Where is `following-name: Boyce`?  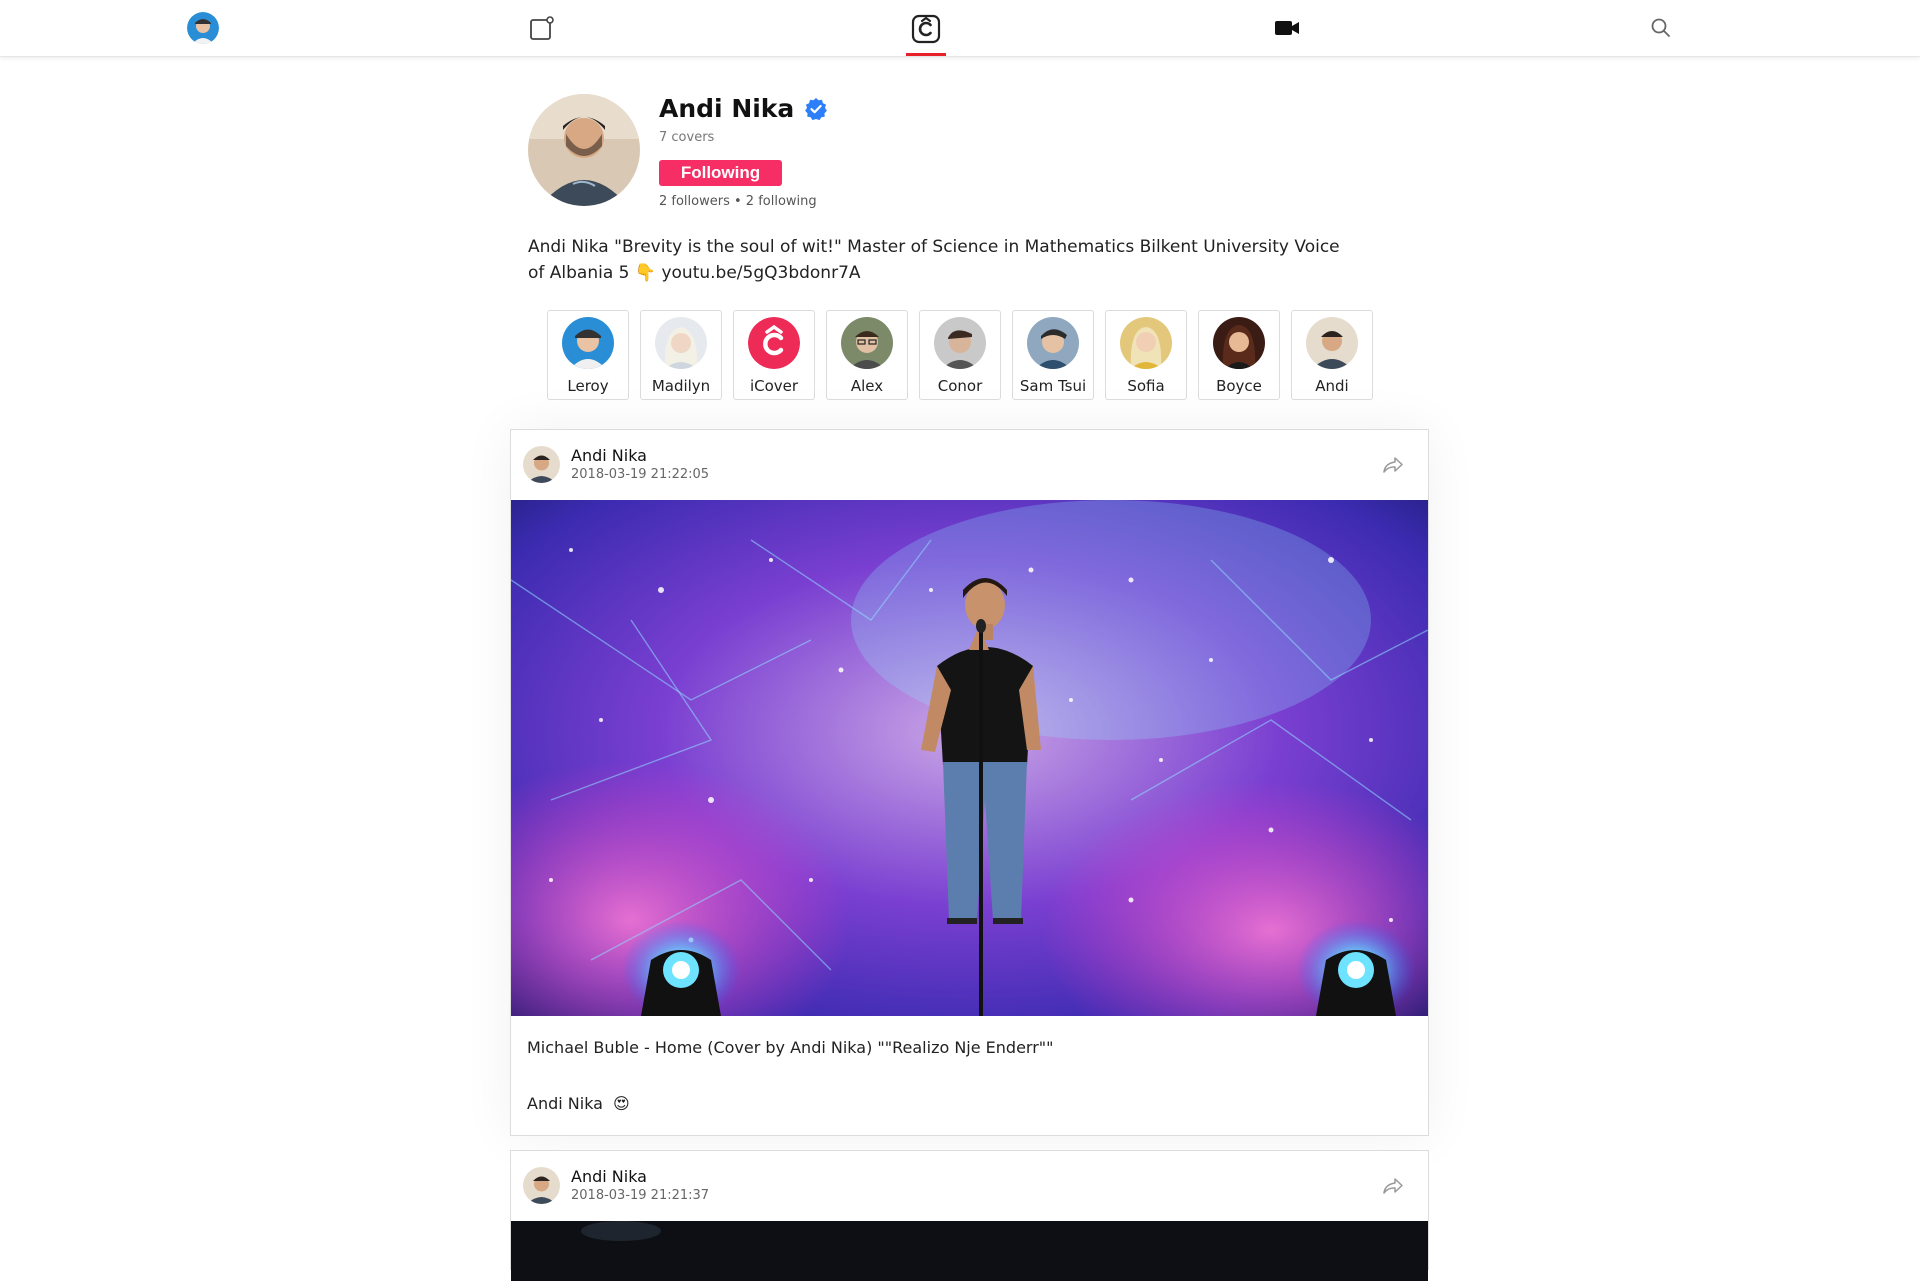
following-name: Boyce is located at coordinates (1239, 386).